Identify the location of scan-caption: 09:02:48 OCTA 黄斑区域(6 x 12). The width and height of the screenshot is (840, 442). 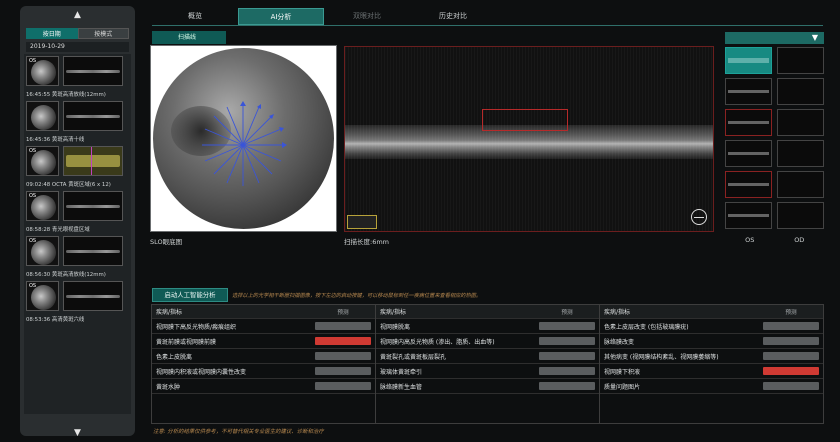
(68, 185).